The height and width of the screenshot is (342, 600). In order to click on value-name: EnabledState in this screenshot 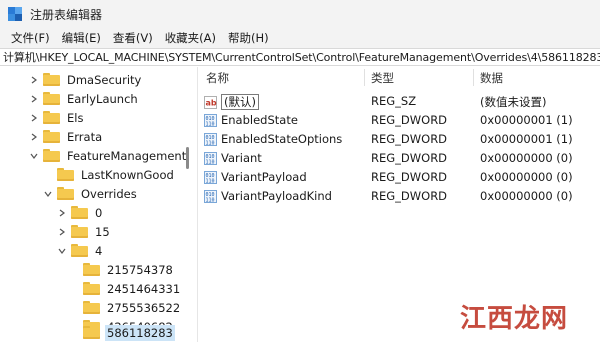, I will do `click(259, 120)`.